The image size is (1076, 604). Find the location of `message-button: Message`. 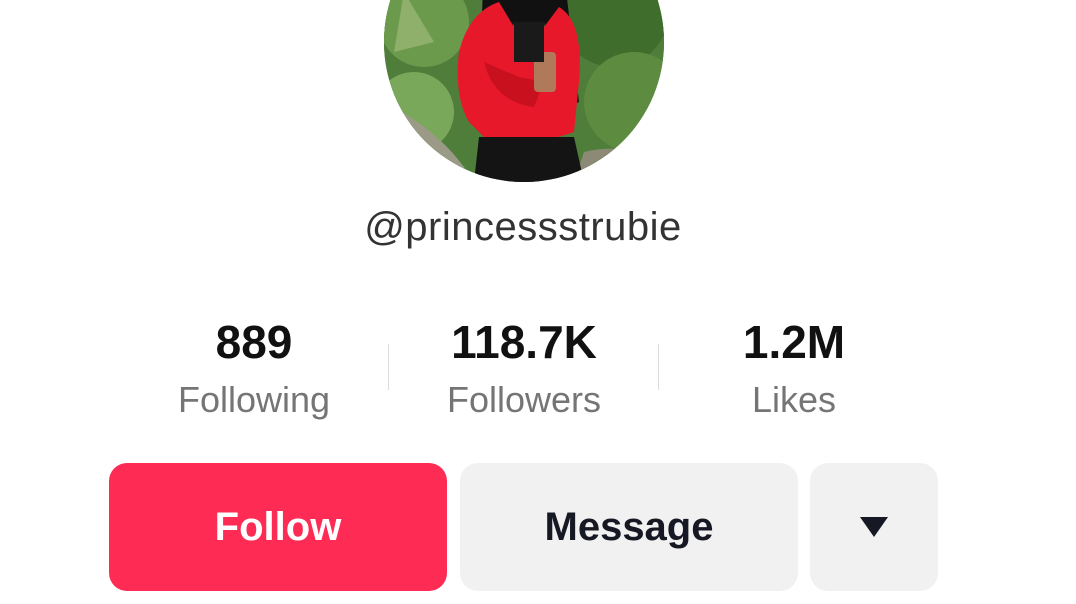

message-button: Message is located at coordinates (629, 527).